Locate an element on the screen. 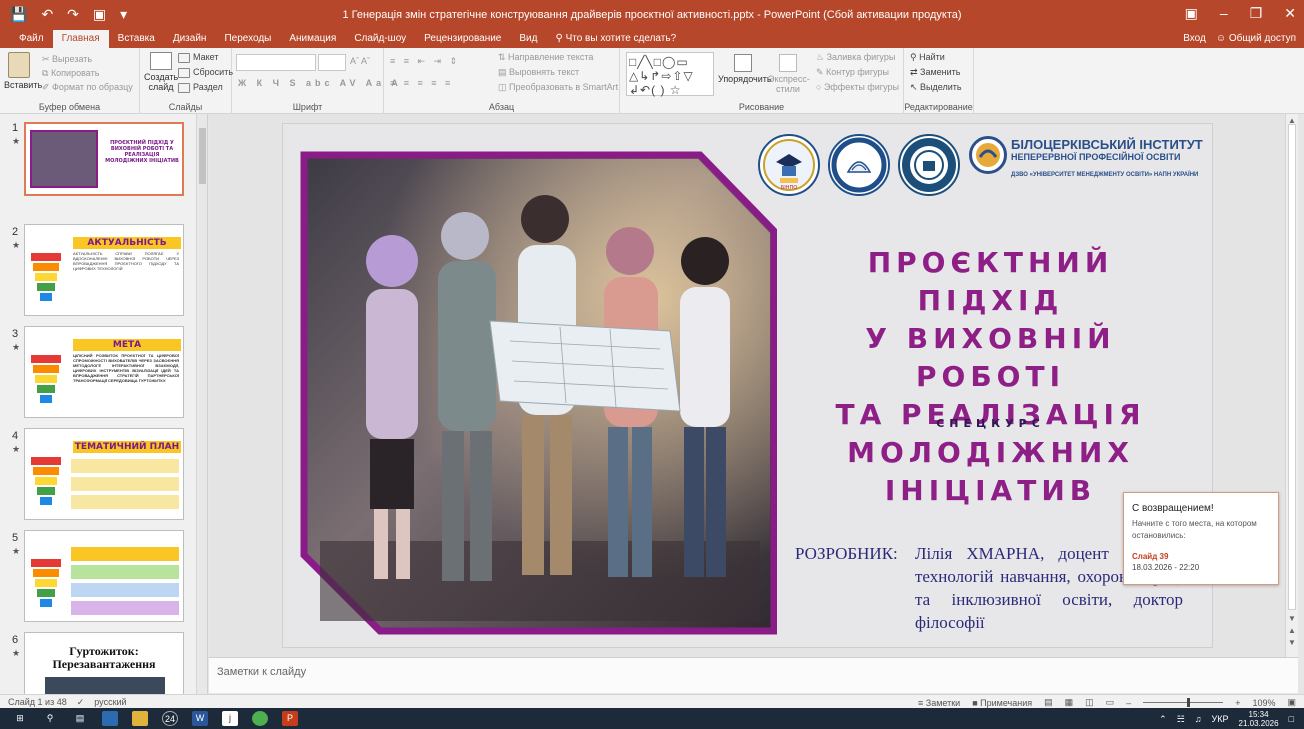 This screenshot has width=1304, height=729. paste-button: Вставить is located at coordinates (23, 70).